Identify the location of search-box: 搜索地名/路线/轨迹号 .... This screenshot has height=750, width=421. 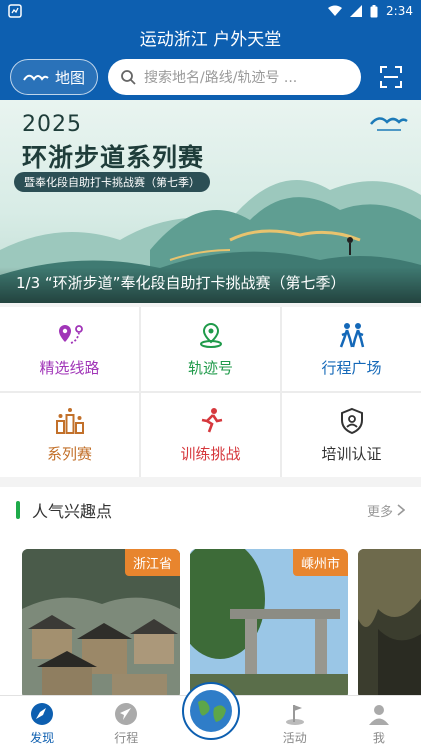
(234, 77).